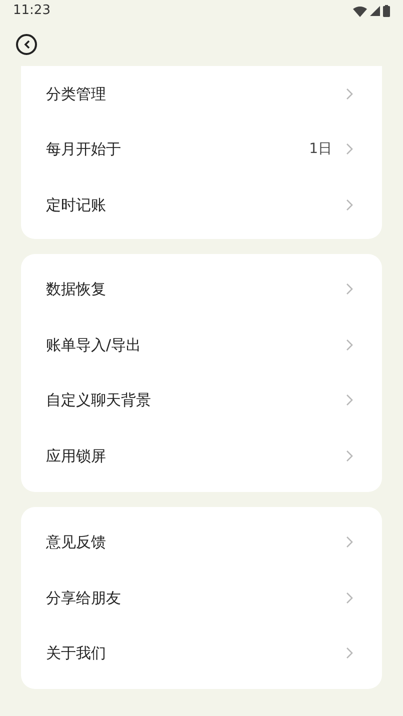 The width and height of the screenshot is (403, 716). I want to click on battery-icon, so click(386, 11).